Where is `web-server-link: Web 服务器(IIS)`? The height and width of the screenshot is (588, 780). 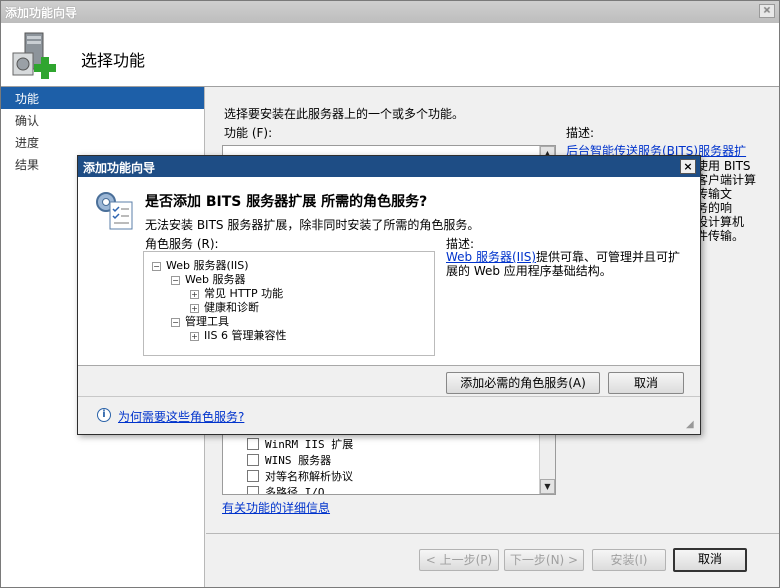
web-server-link: Web 服务器(IIS) is located at coordinates (491, 257).